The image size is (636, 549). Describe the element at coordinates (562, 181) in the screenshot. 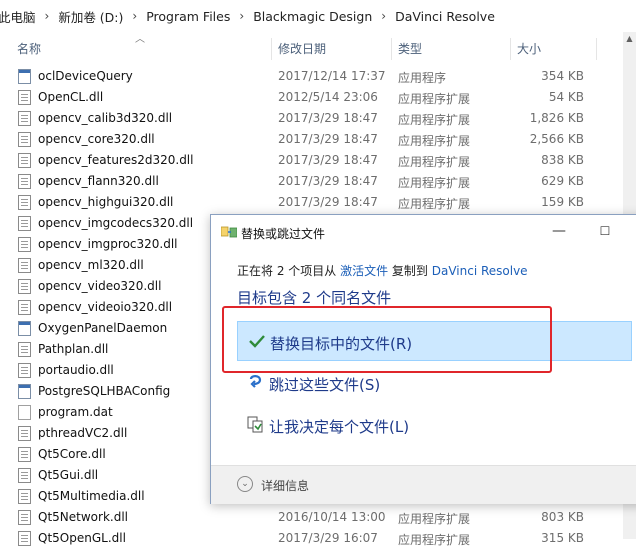

I see `file-size: 629 KB` at that location.